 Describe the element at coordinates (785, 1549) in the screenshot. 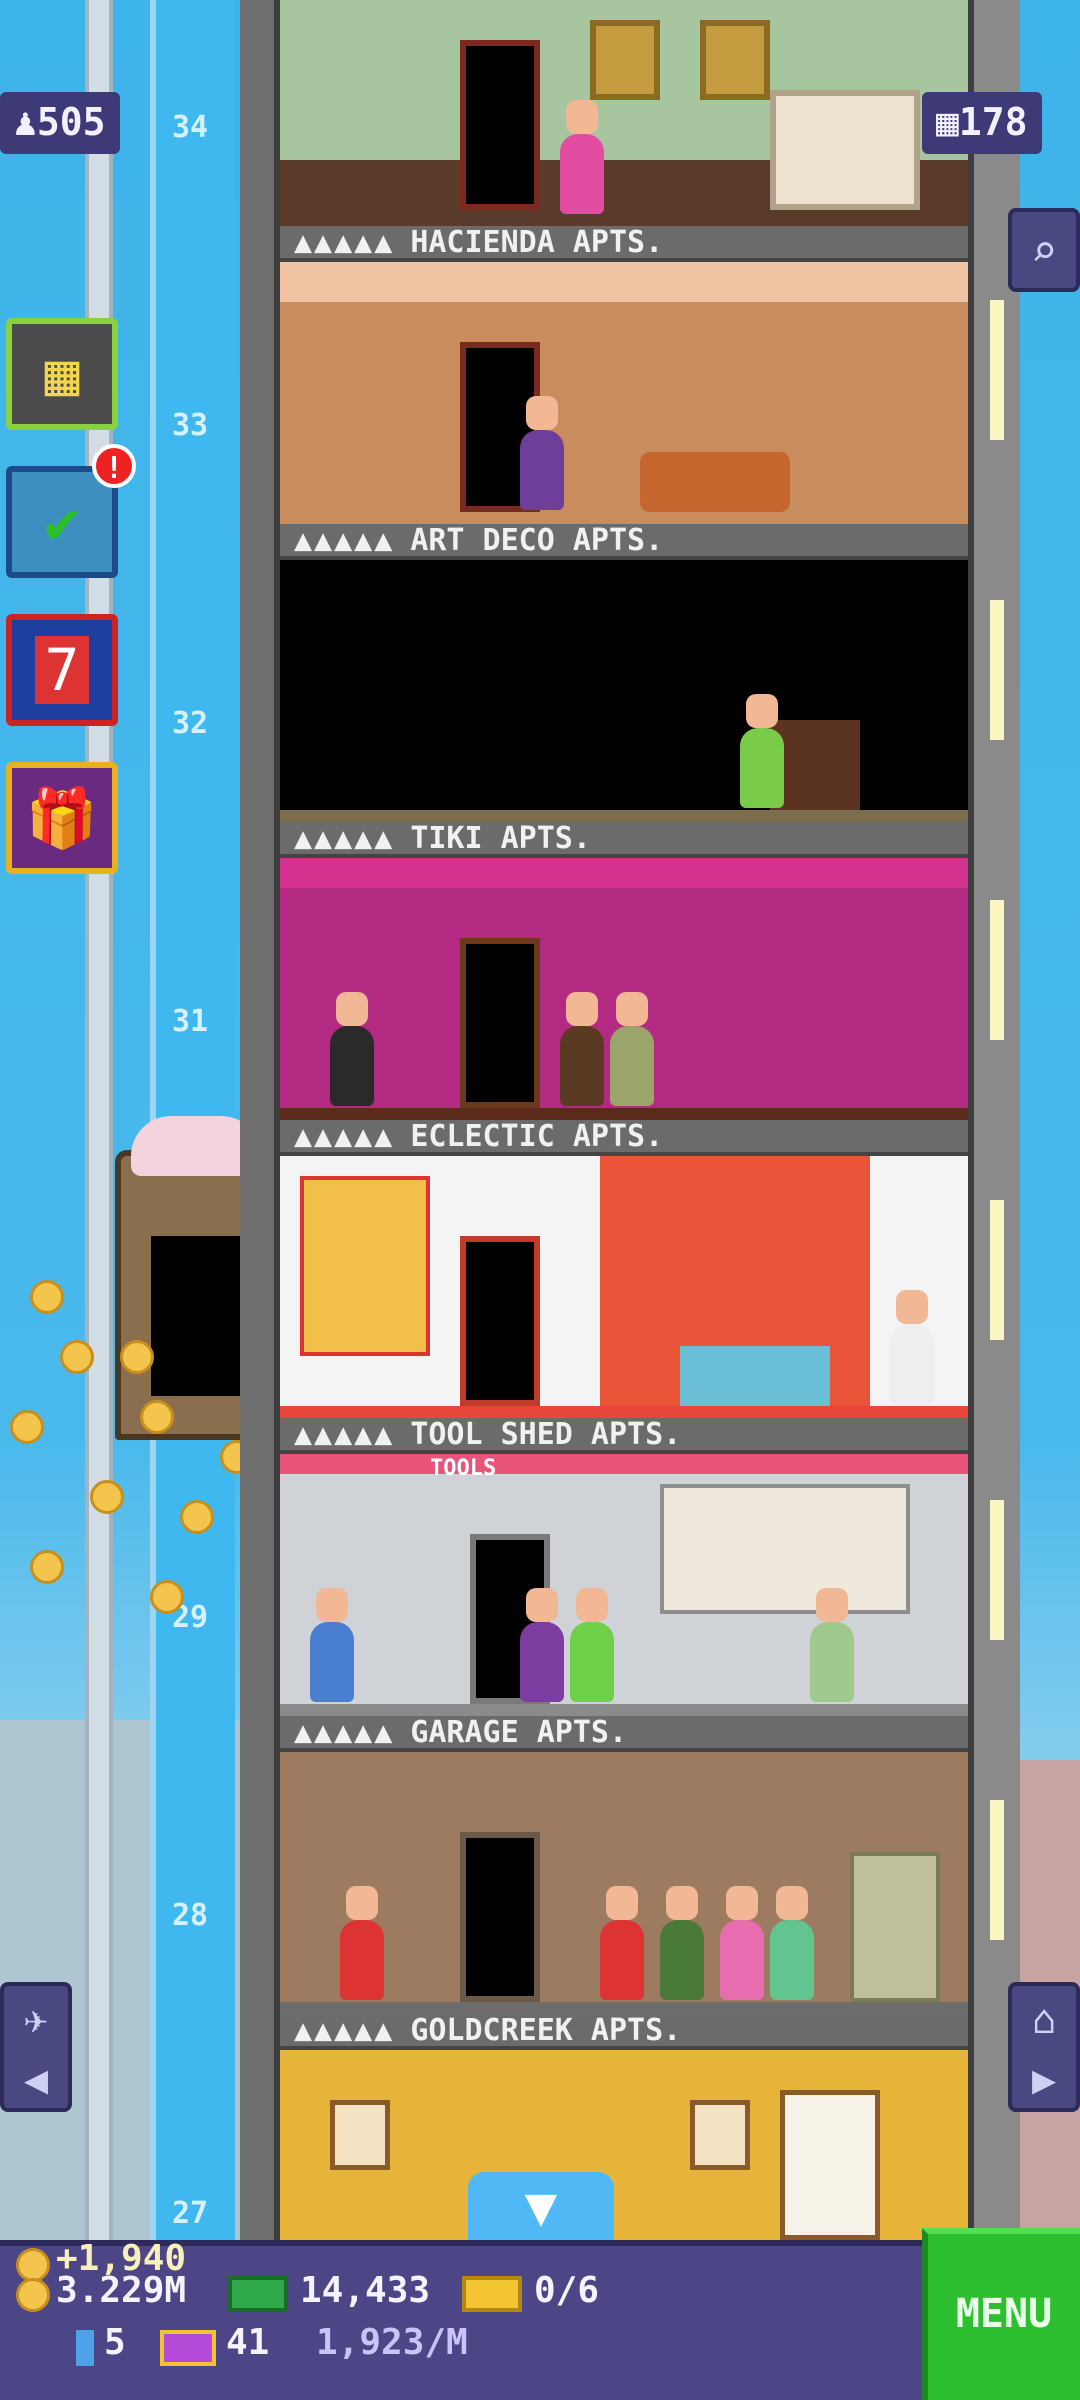

I see `pegboard` at that location.